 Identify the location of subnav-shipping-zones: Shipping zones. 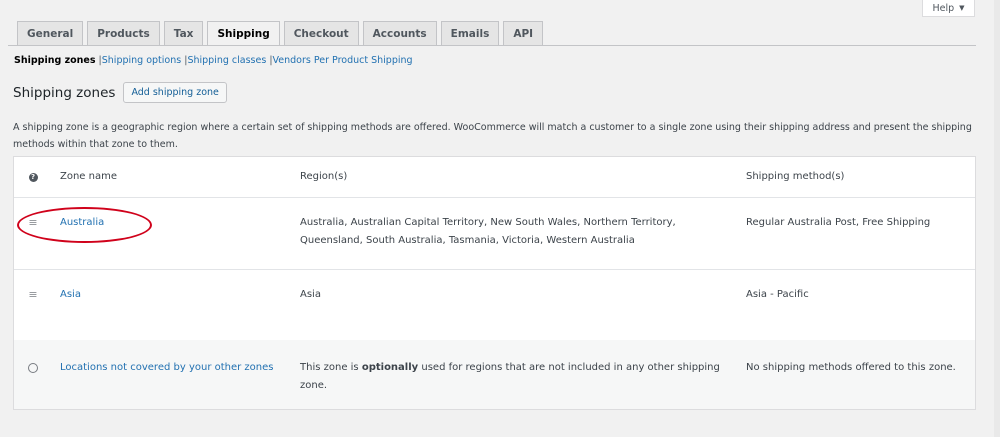
(55, 60).